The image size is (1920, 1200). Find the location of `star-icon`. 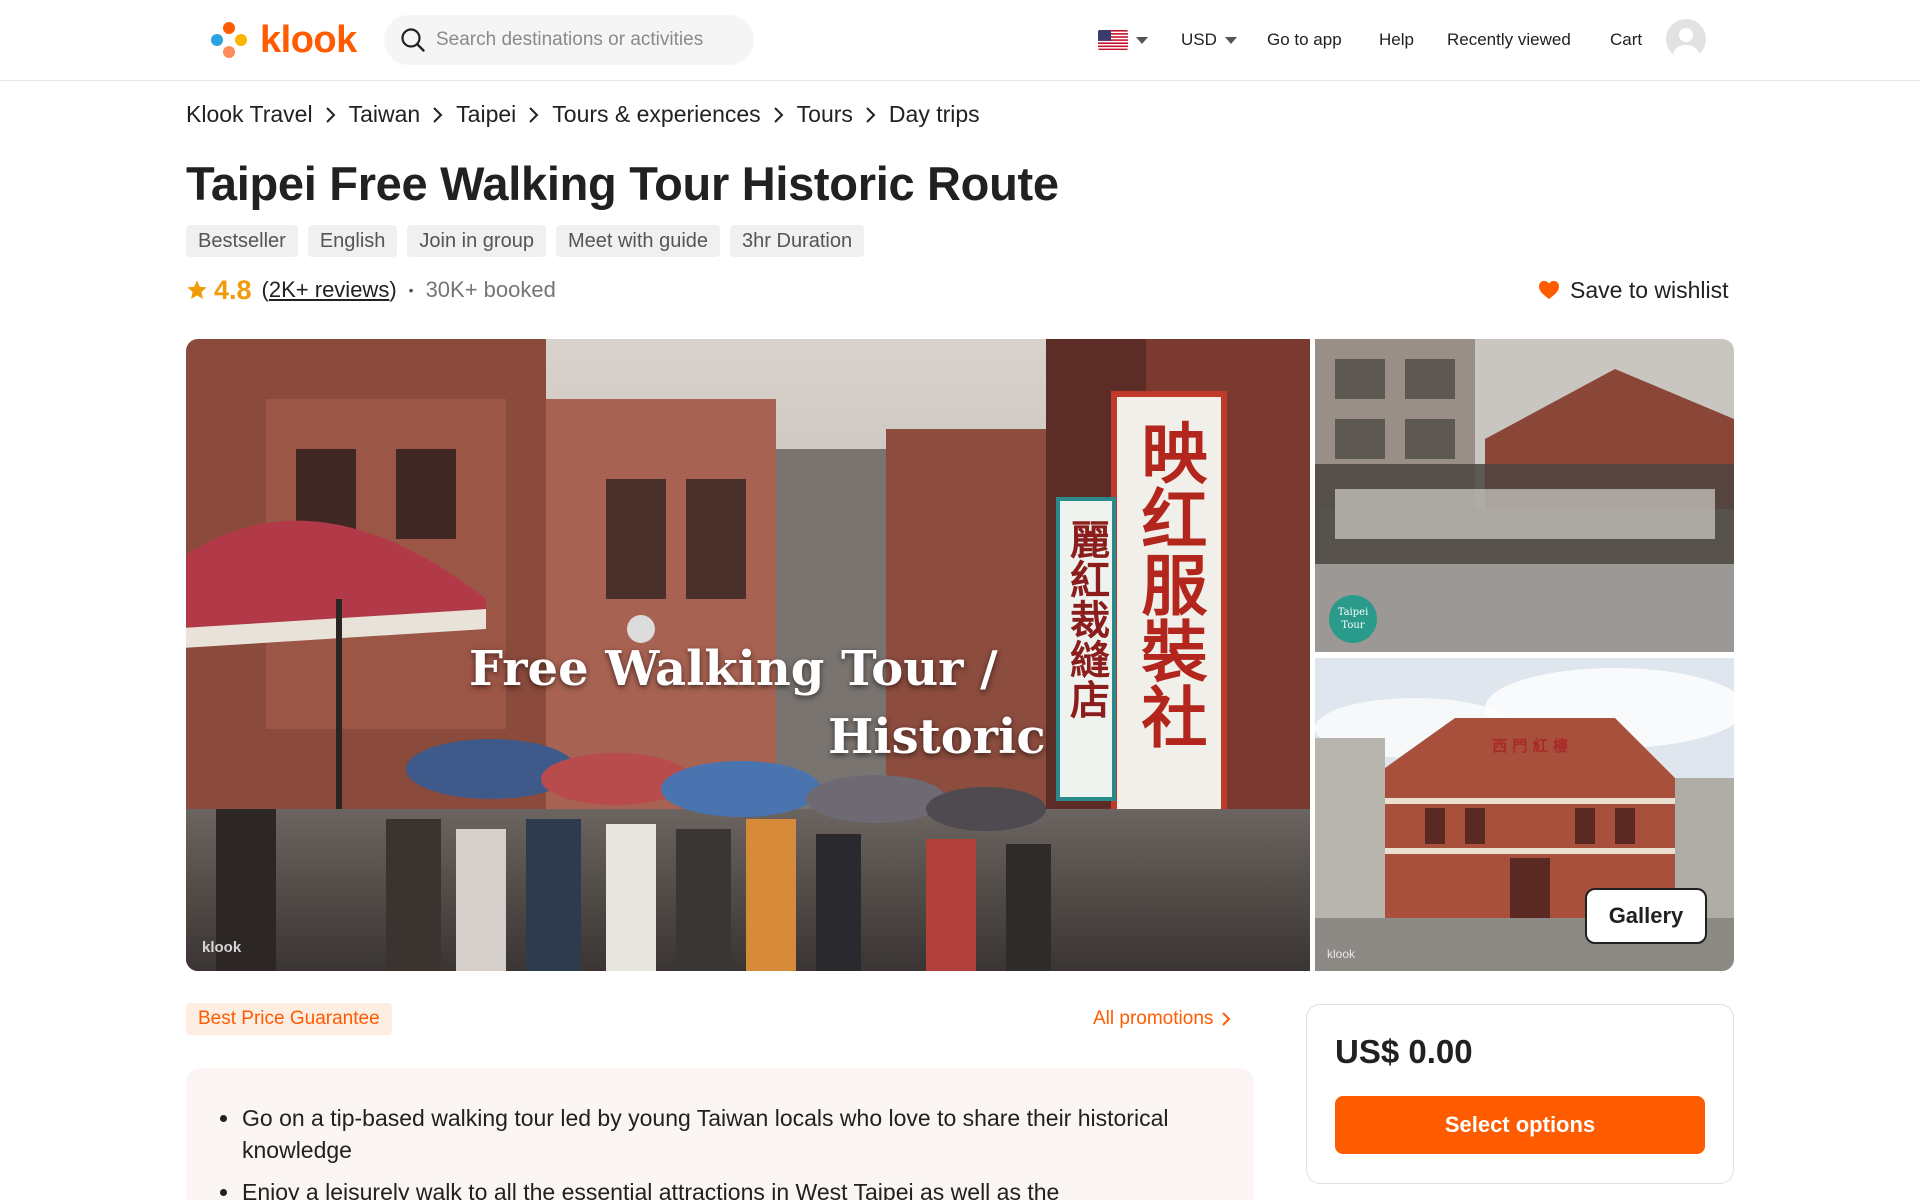

star-icon is located at coordinates (197, 289).